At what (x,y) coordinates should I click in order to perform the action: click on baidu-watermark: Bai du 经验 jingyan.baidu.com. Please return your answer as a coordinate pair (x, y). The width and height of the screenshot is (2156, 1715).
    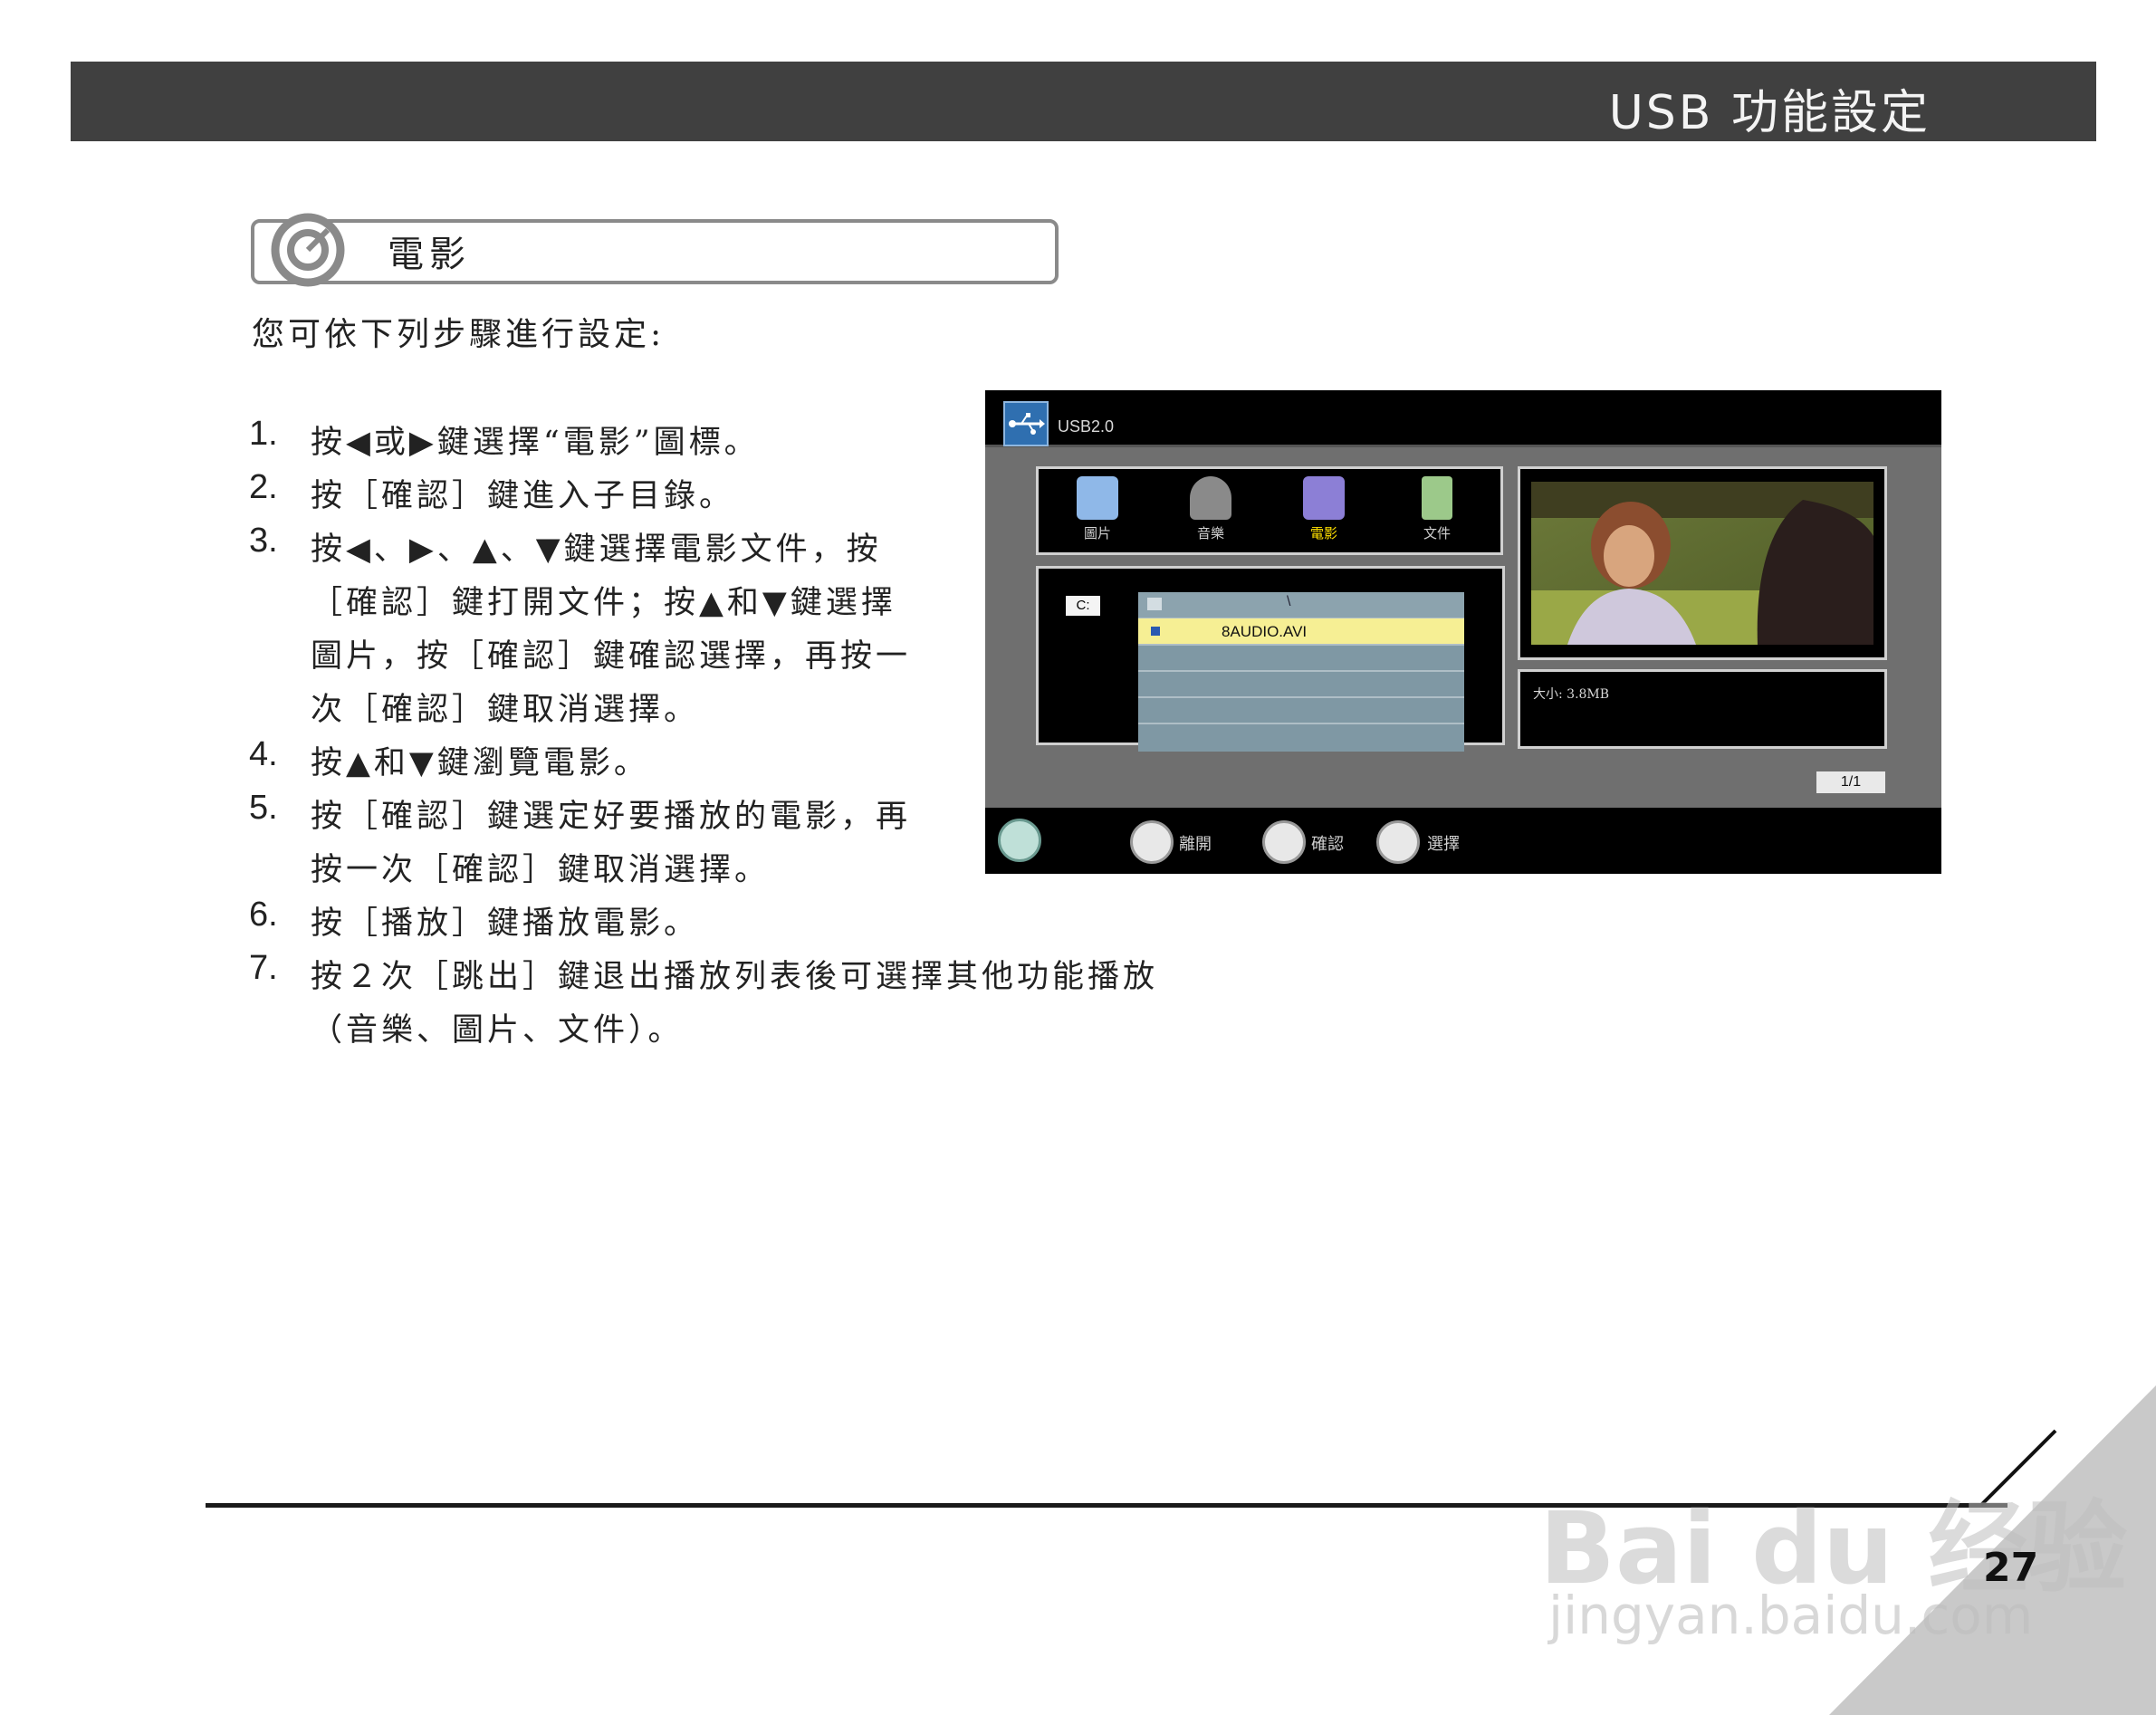
    Looking at the image, I should click on (1833, 1521).